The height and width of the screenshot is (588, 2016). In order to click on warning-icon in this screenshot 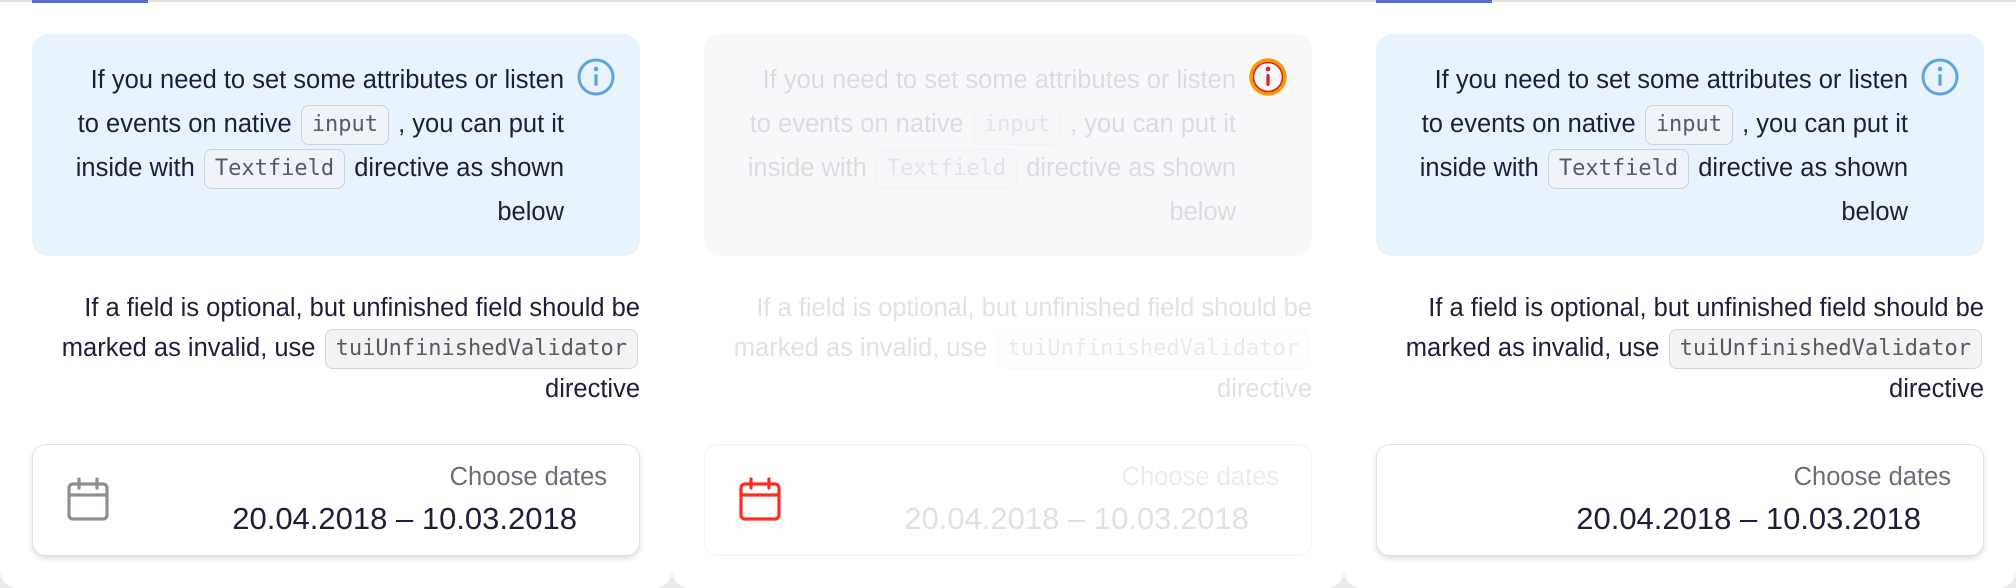, I will do `click(1268, 77)`.